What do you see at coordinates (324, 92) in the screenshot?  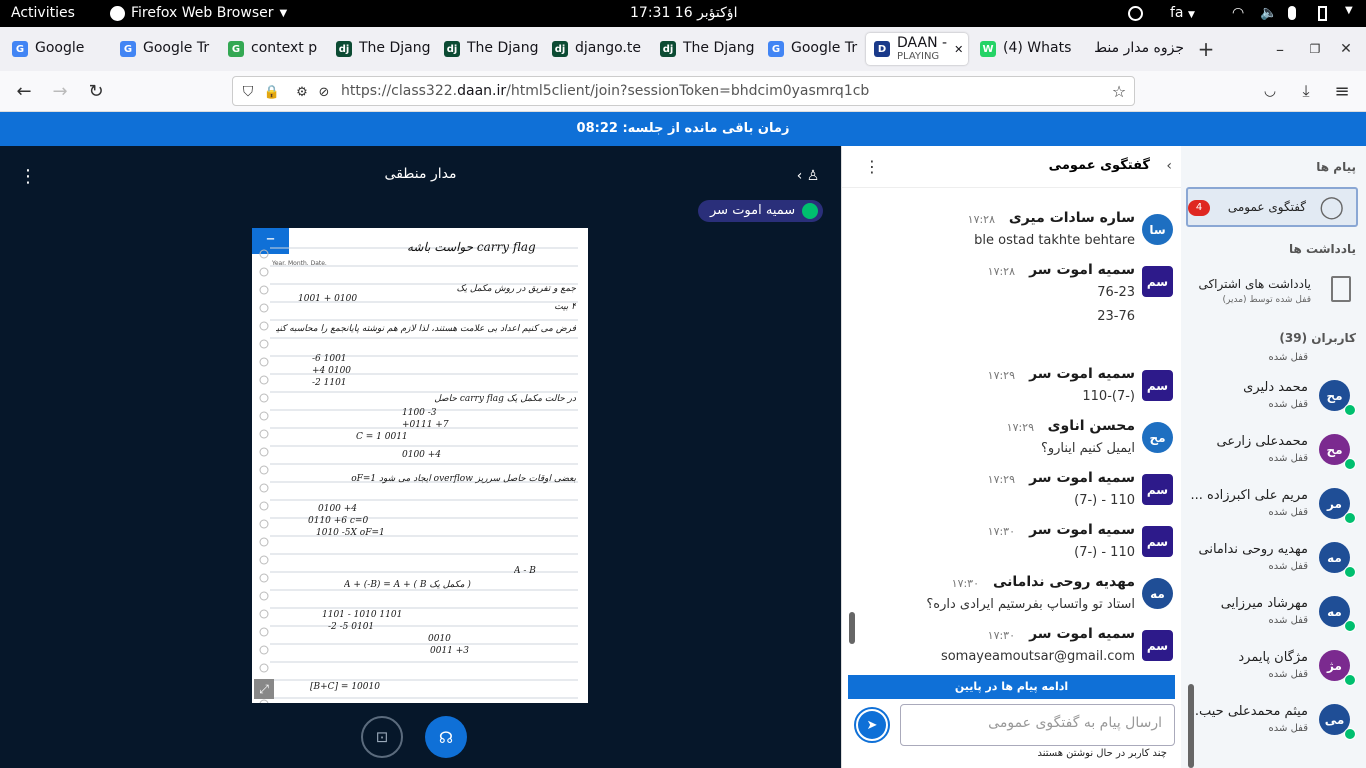 I see `autoplay-blocked-icon: ⊘` at bounding box center [324, 92].